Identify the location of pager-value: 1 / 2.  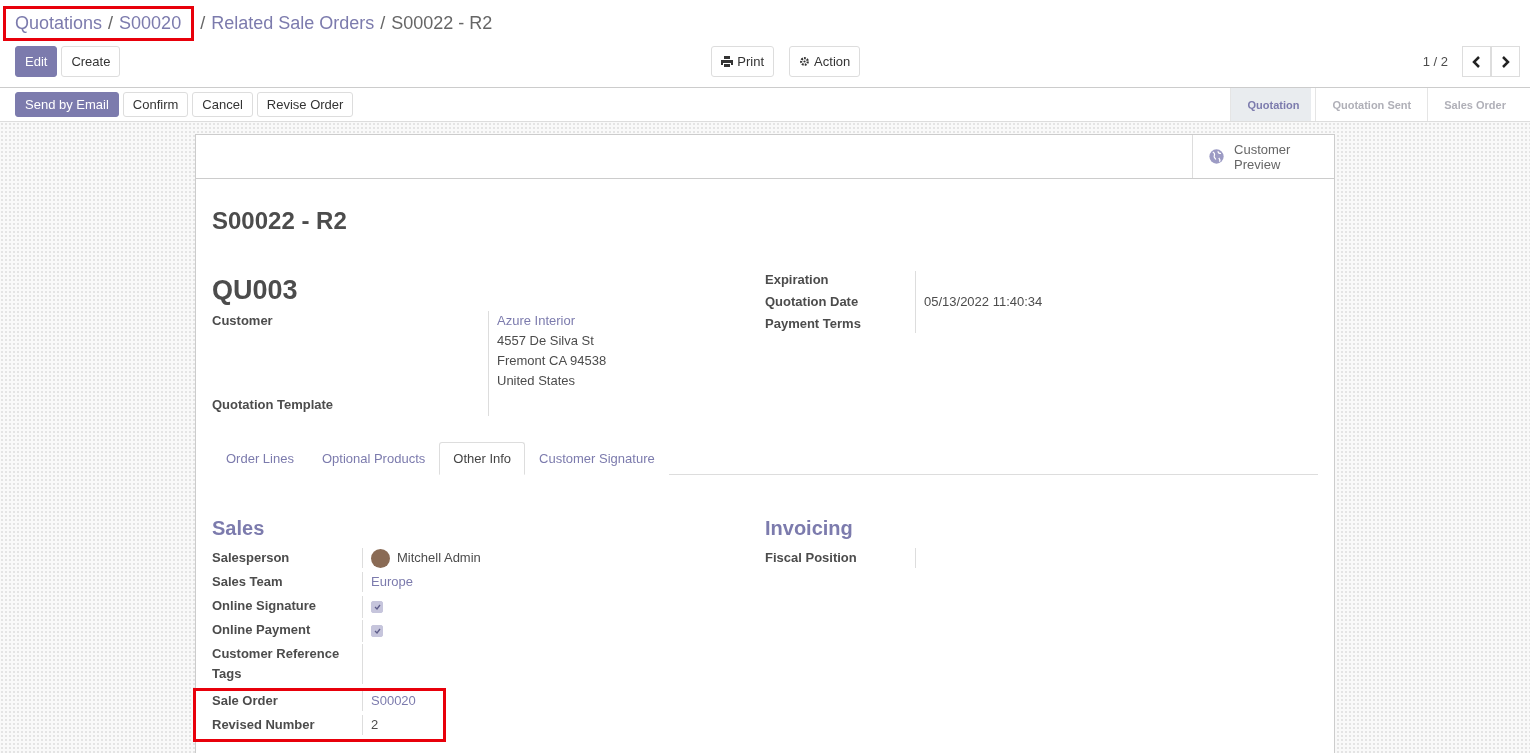
(1435, 61).